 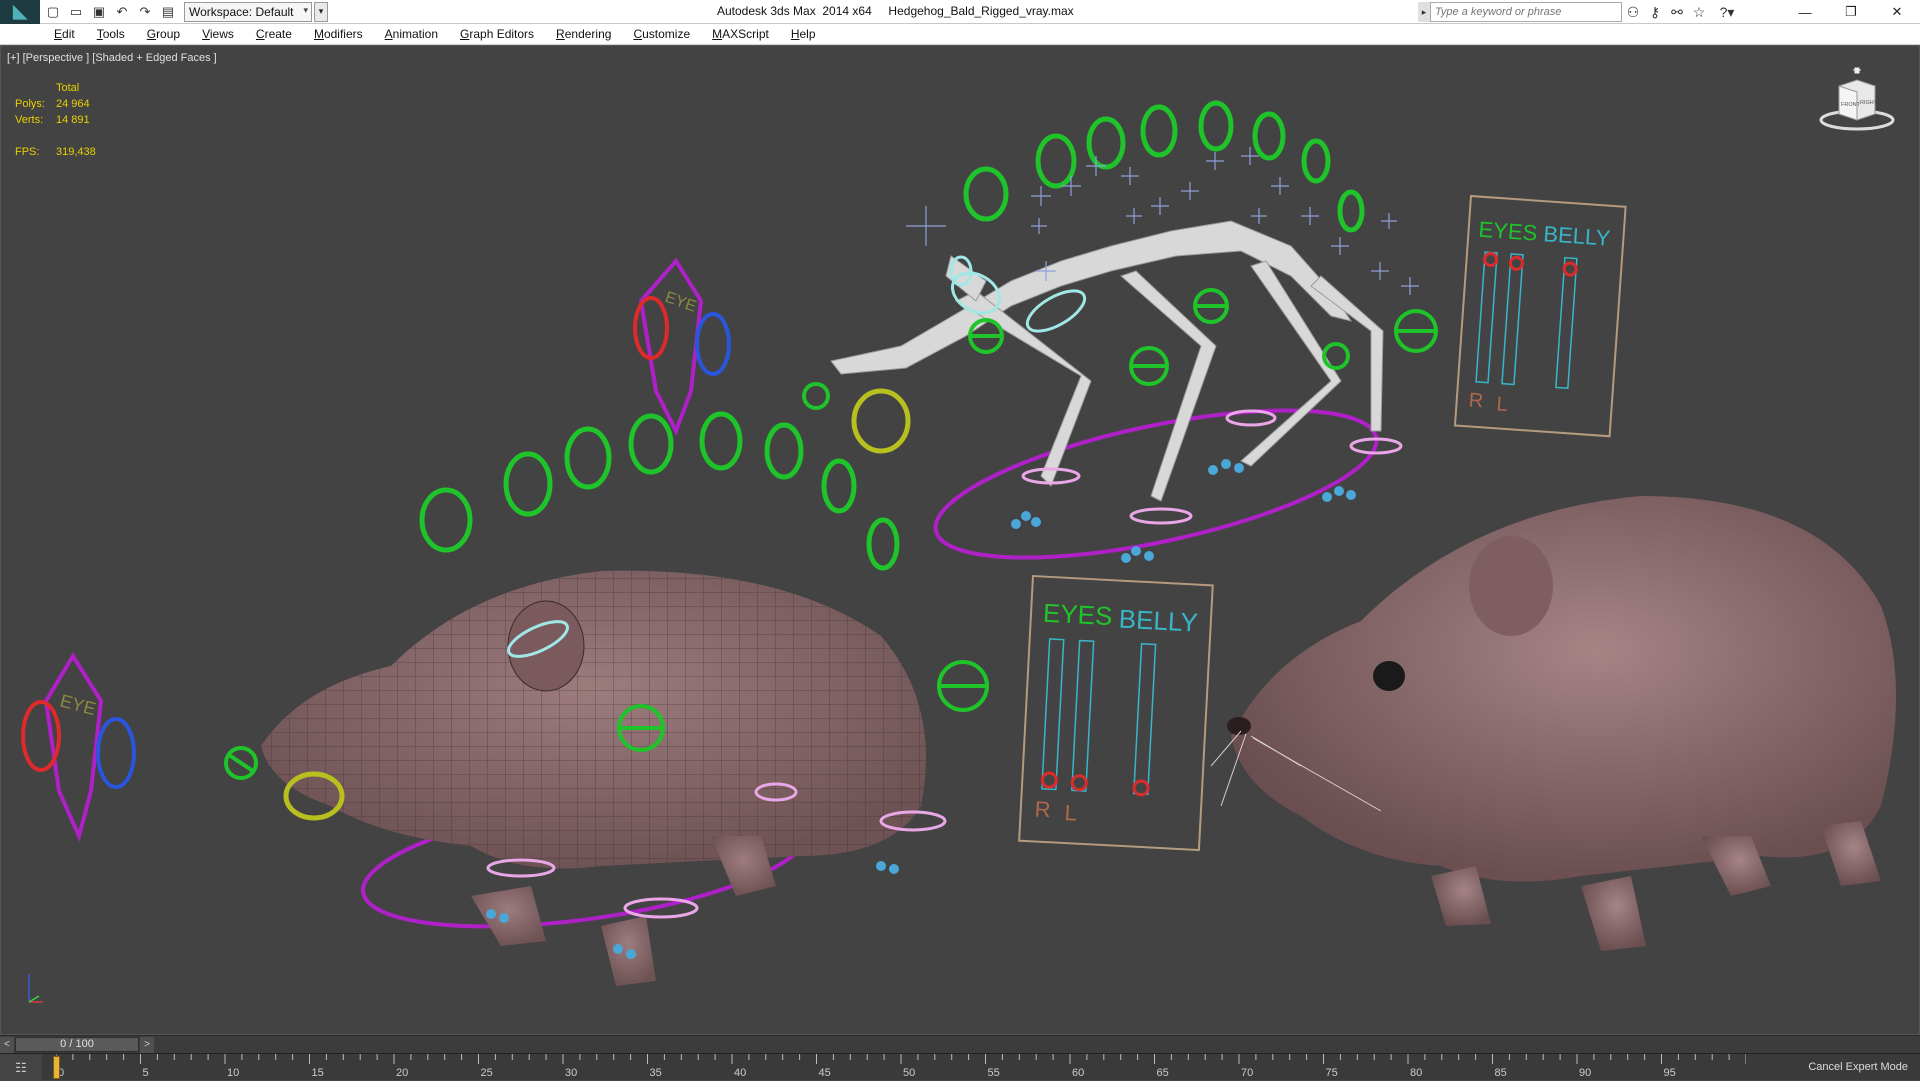 What do you see at coordinates (1120, 344) in the screenshot?
I see `skeleton-rig` at bounding box center [1120, 344].